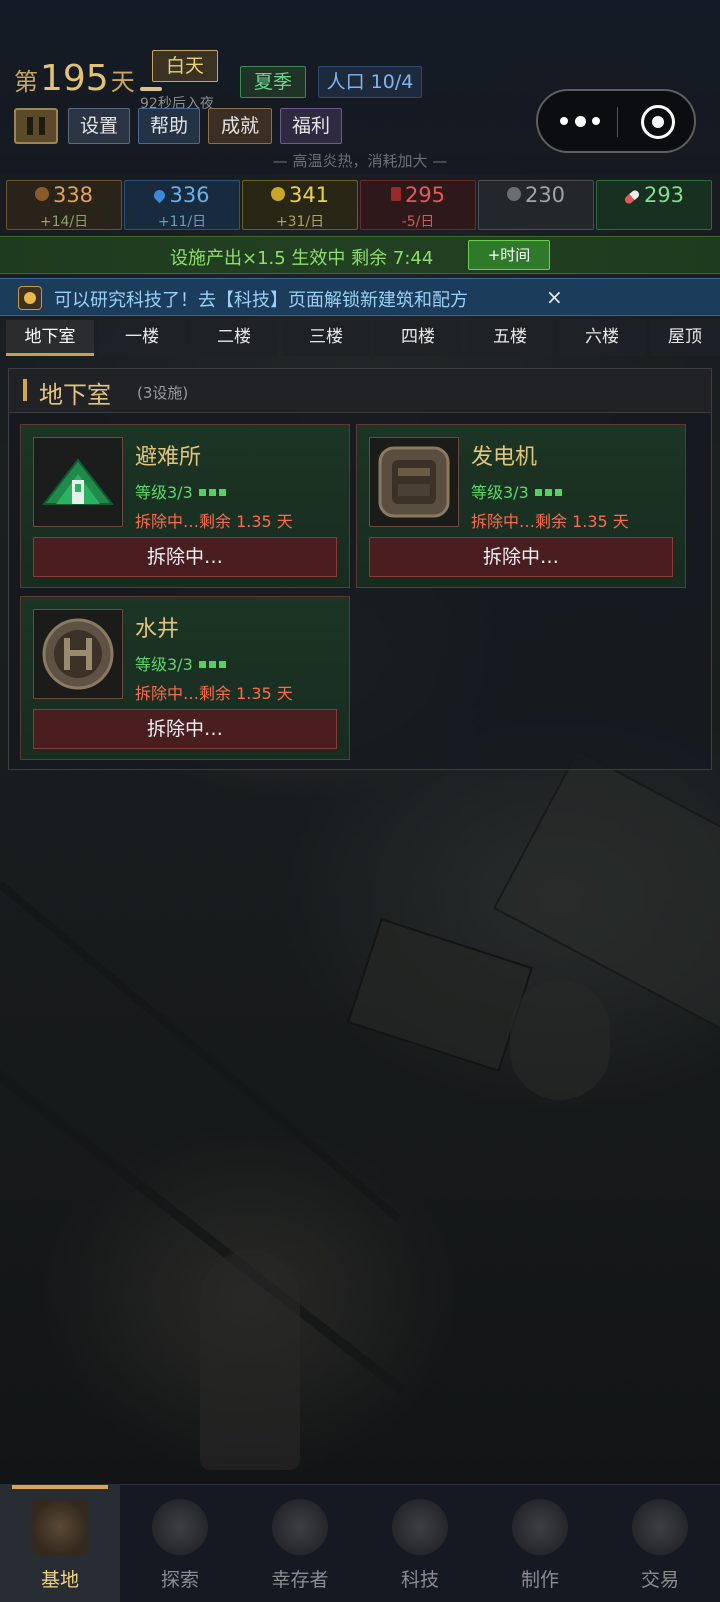  I want to click on add-time-button: +时间, so click(509, 255).